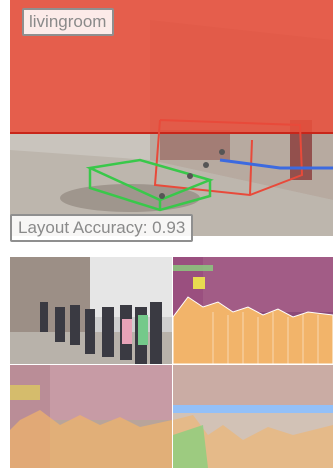 The width and height of the screenshot is (333, 468). What do you see at coordinates (91, 310) in the screenshot?
I see `street-photo` at bounding box center [91, 310].